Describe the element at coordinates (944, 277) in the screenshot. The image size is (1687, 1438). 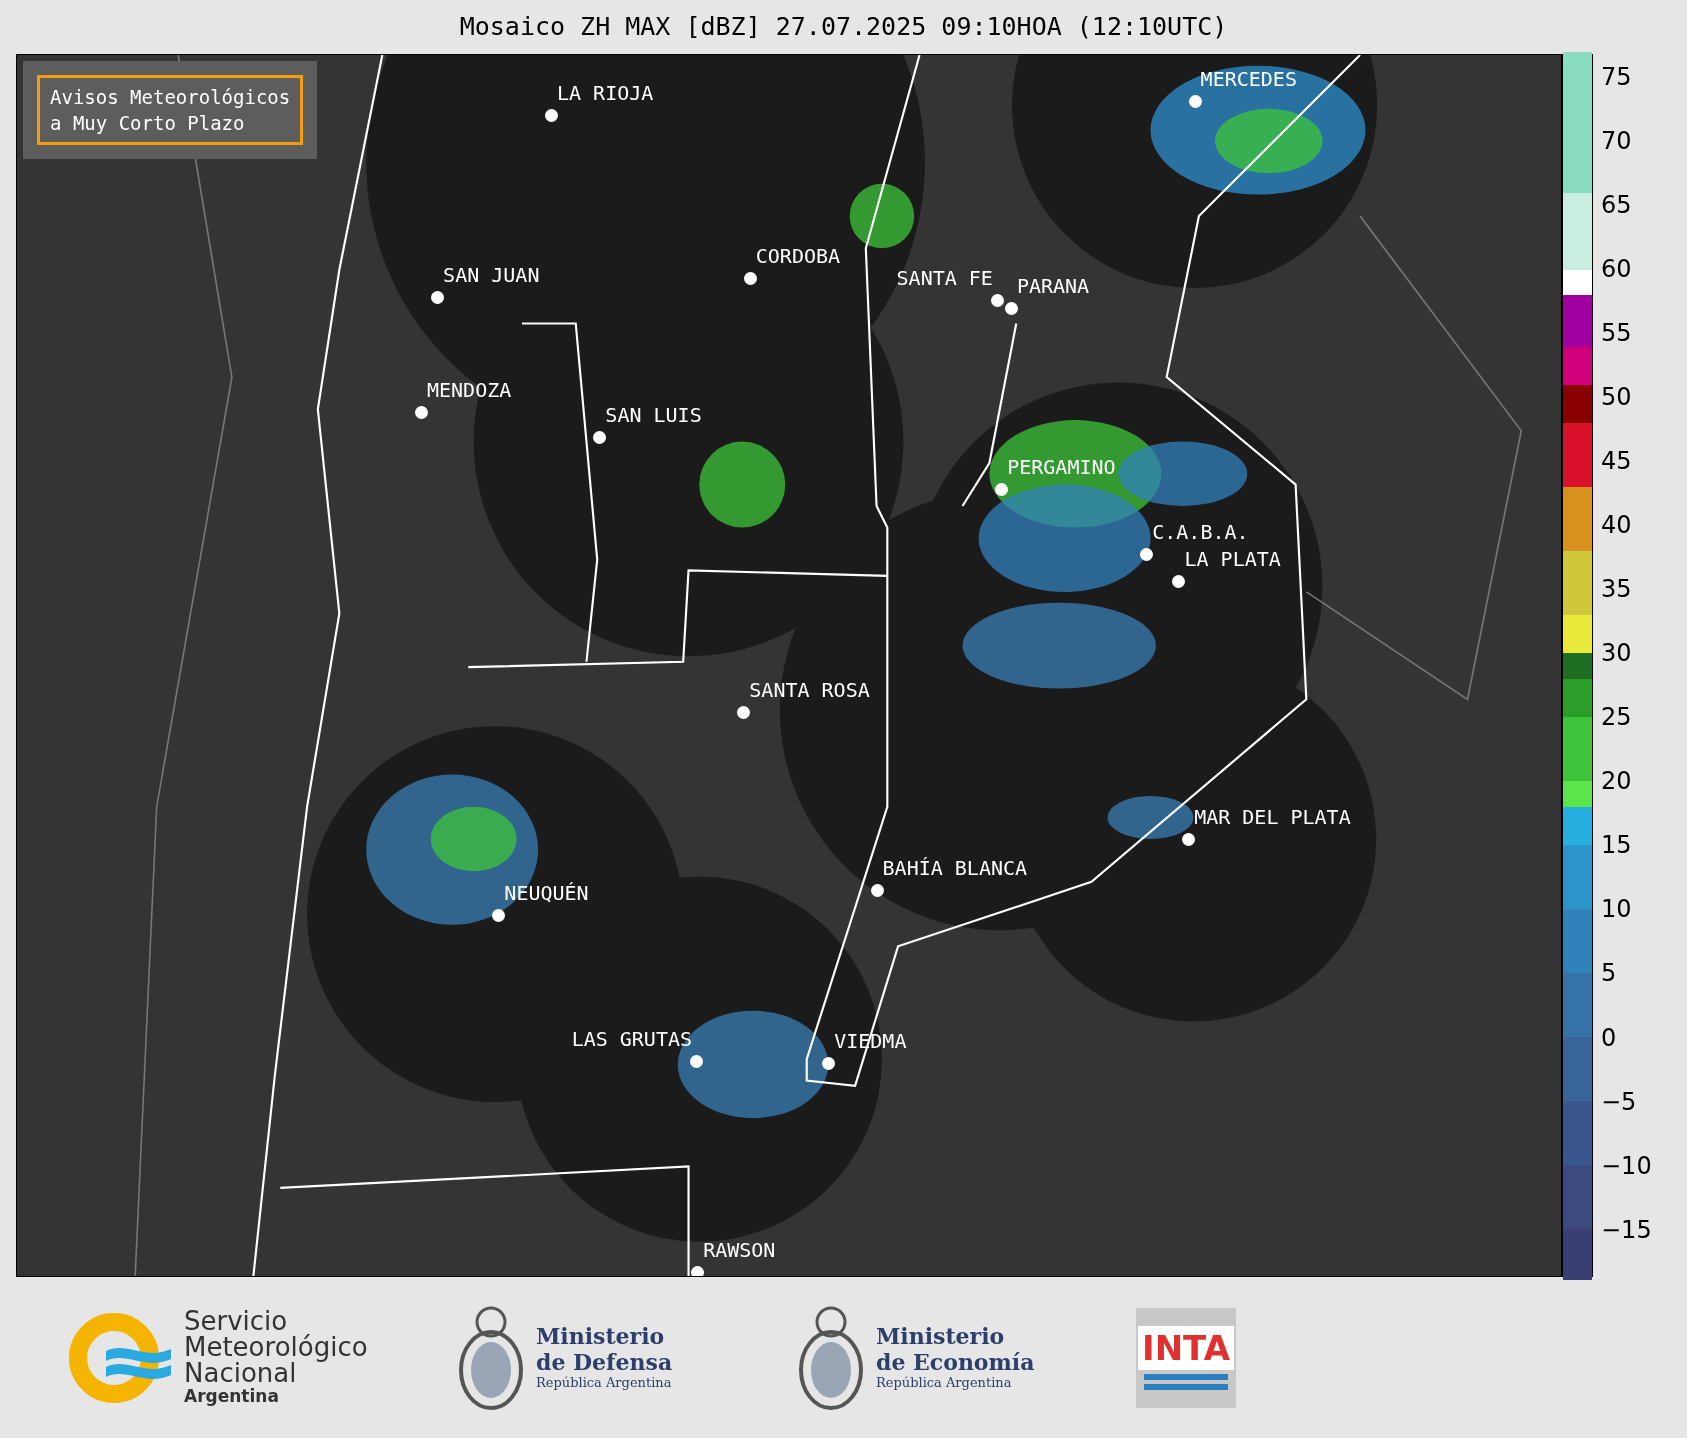
I see `city-label: SANTA FE` at that location.